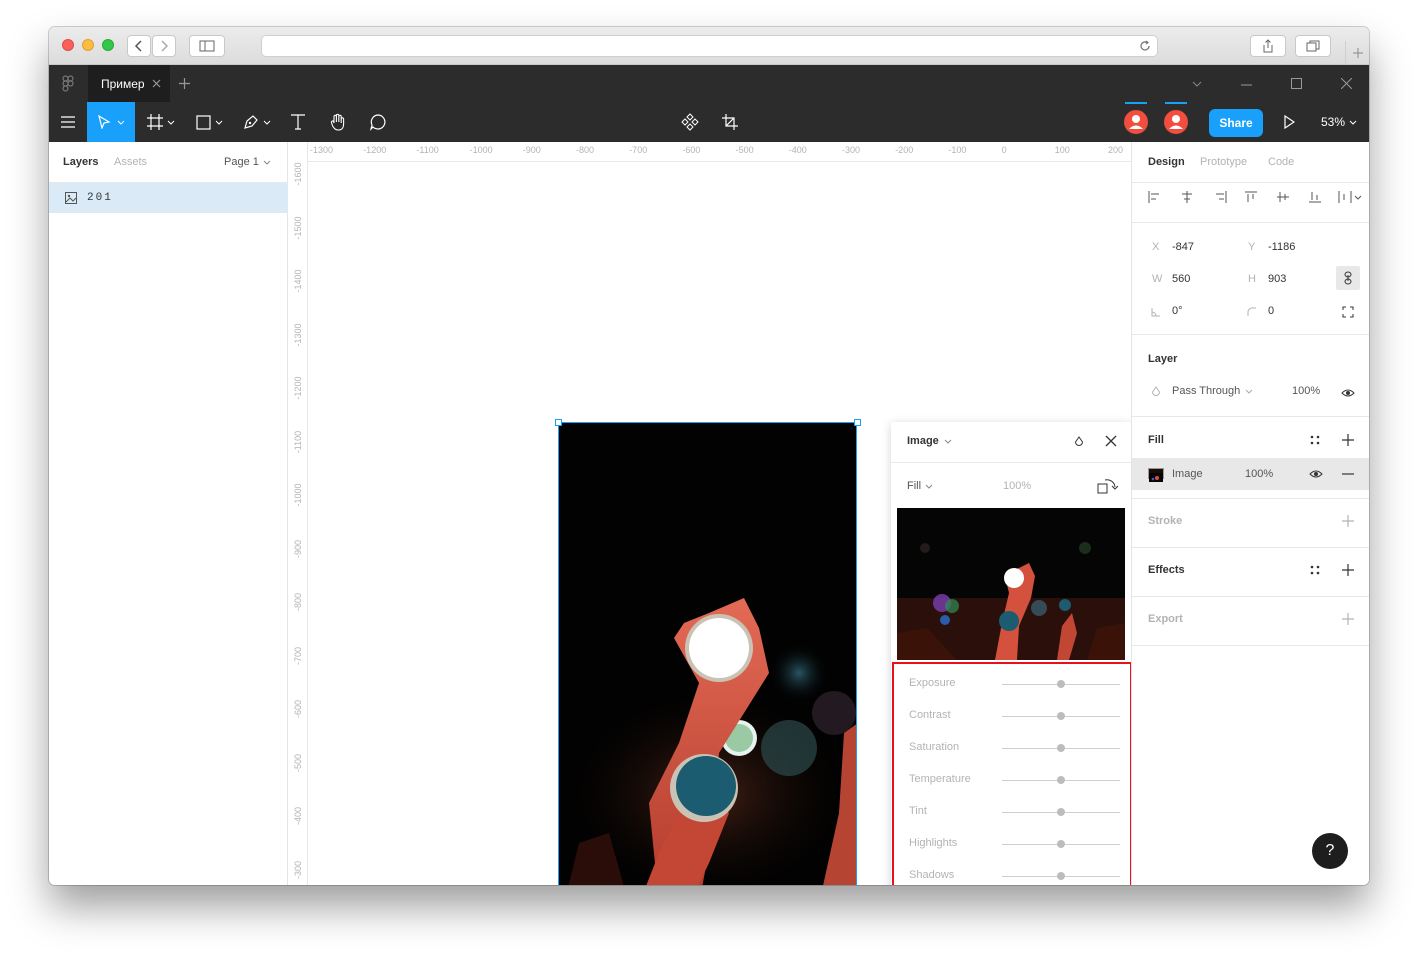 This screenshot has height=957, width=1418. I want to click on move-tool-button, so click(111, 122).